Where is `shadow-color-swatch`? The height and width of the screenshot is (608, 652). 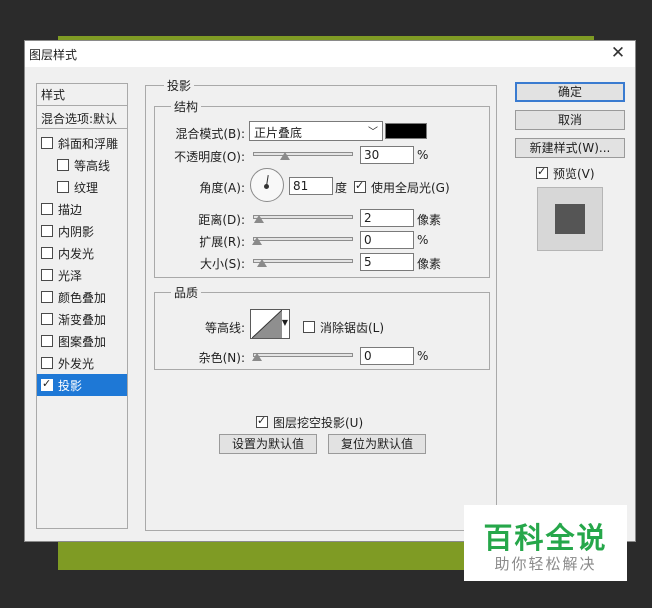 shadow-color-swatch is located at coordinates (406, 131).